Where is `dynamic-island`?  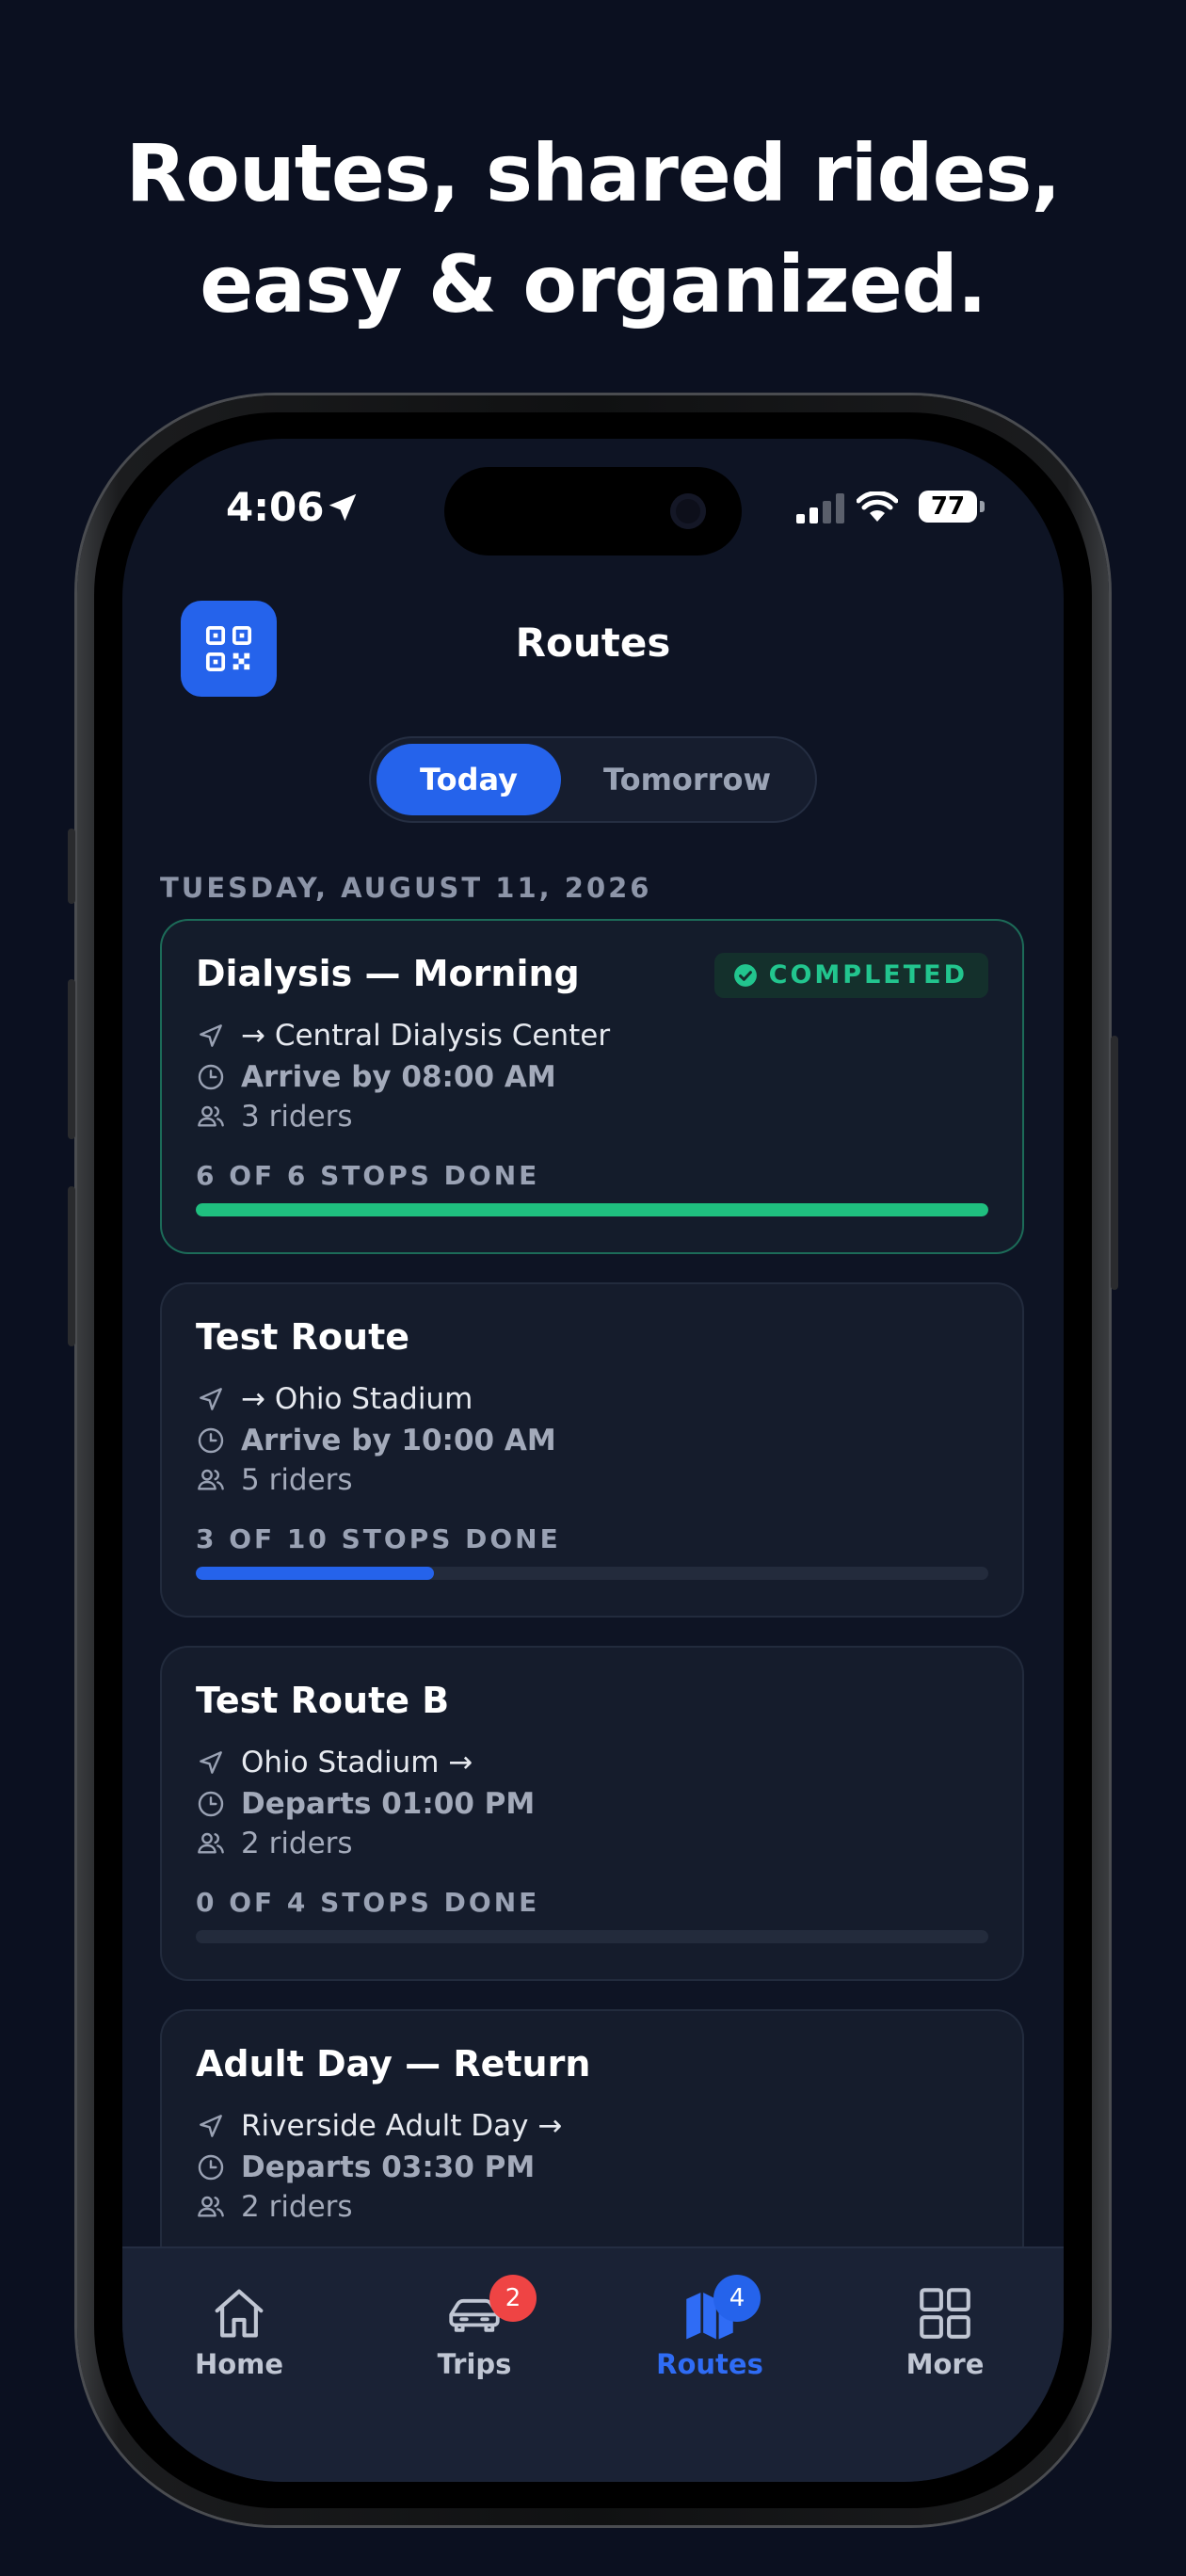 dynamic-island is located at coordinates (593, 511).